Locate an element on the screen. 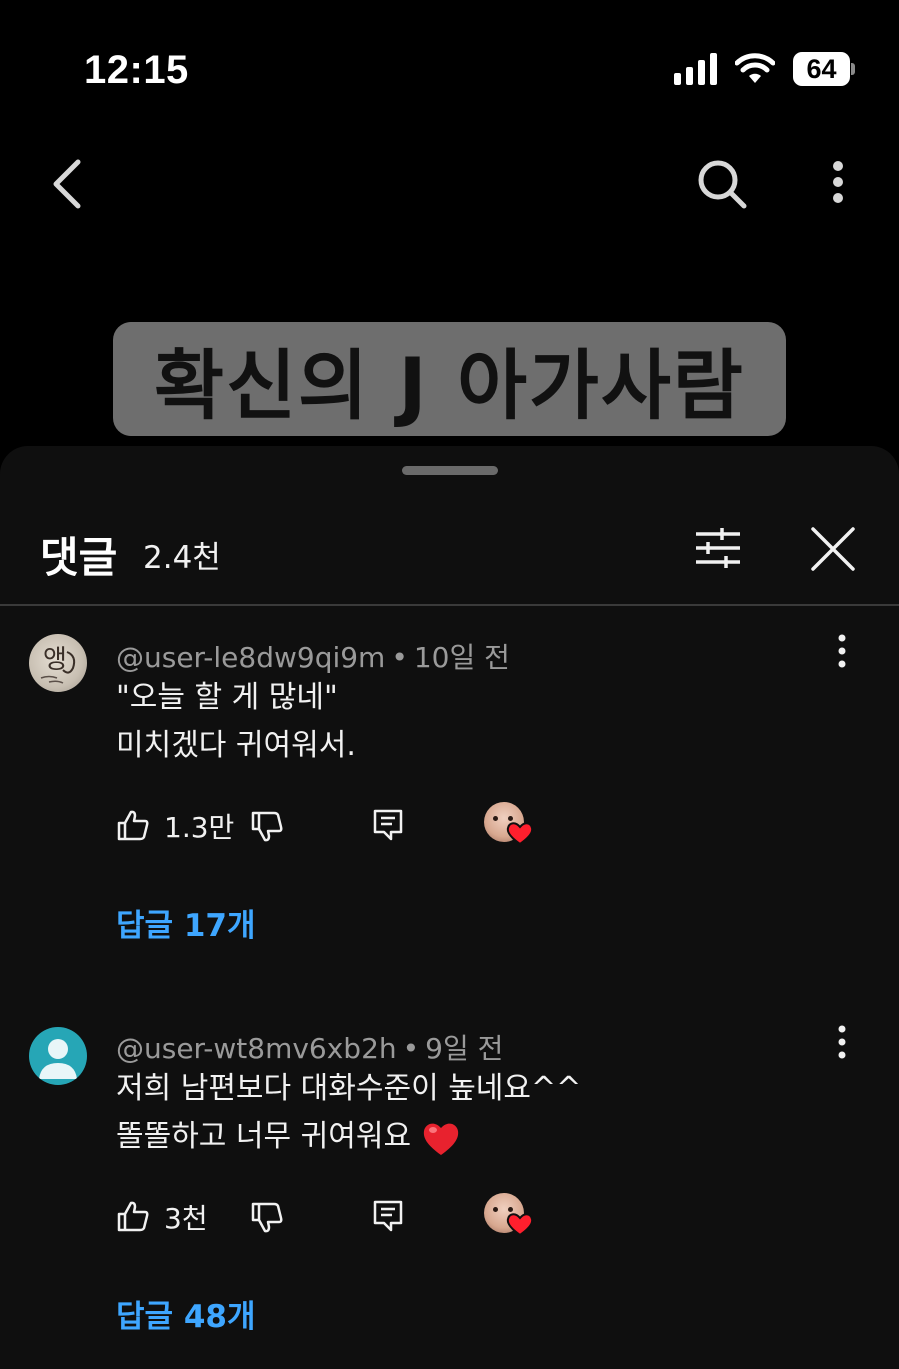  avatar: 앵 is located at coordinates (58, 663).